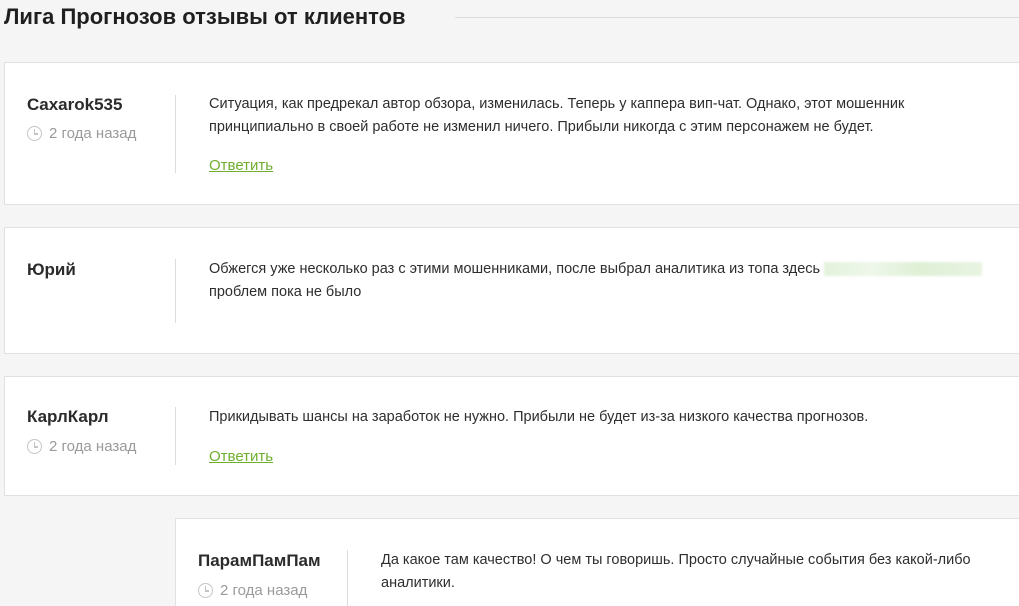  Describe the element at coordinates (903, 269) in the screenshot. I see `blurred-link` at that location.